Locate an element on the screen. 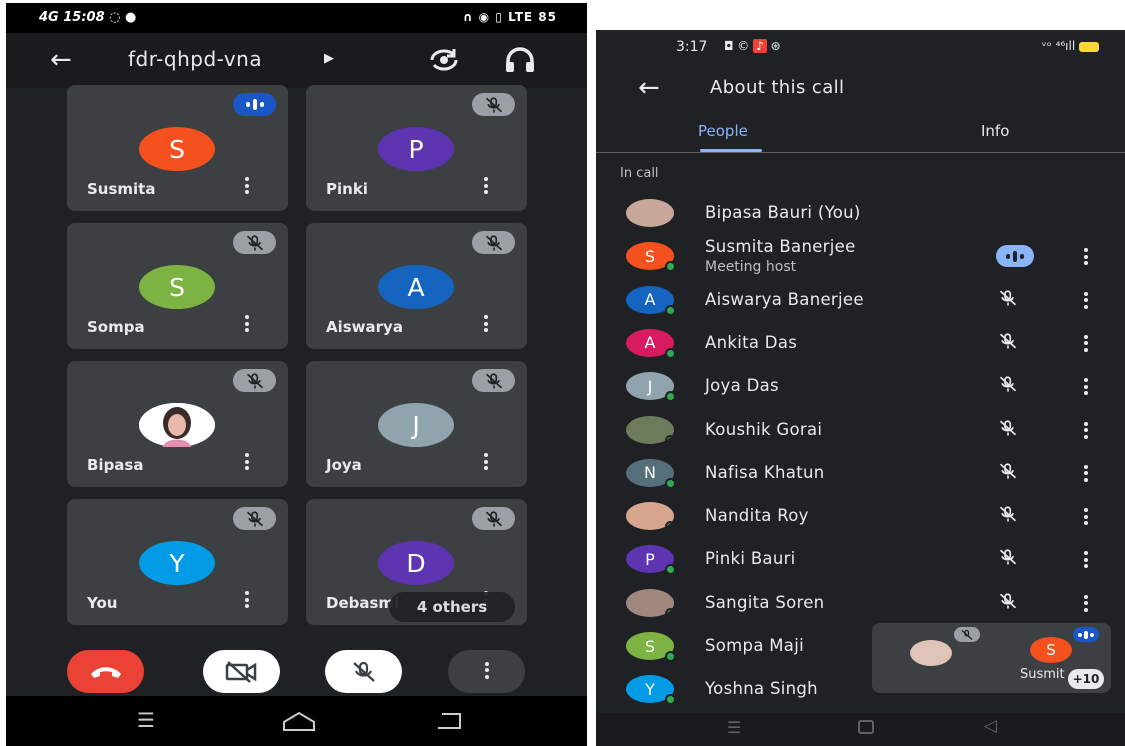  status-icons: ᵛᵒ ⁴⁶ıll is located at coordinates (1070, 46).